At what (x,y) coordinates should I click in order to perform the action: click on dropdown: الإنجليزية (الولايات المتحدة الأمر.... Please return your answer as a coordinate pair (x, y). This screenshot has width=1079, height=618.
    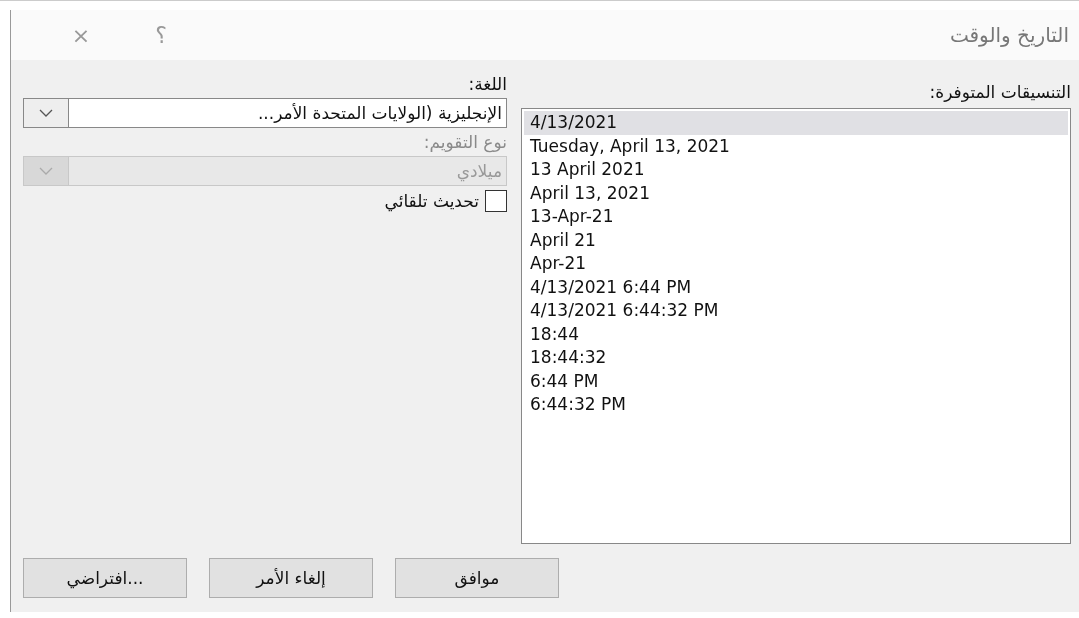
    Looking at the image, I should click on (265, 113).